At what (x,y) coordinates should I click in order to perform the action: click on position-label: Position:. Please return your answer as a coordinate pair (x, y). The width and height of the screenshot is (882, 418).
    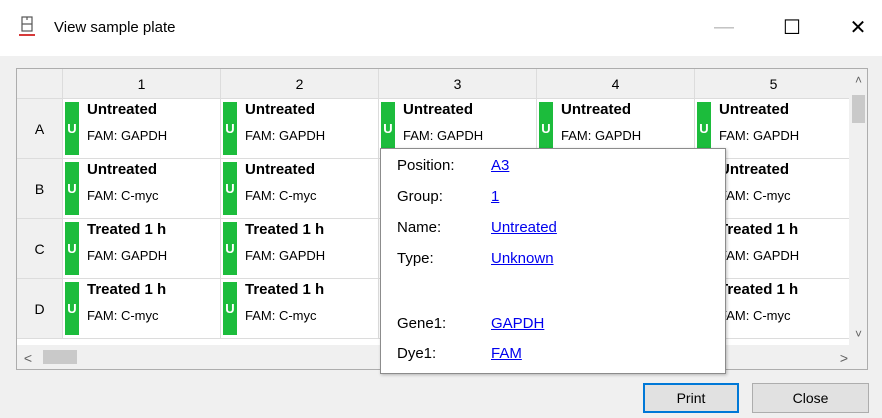
    Looking at the image, I should click on (426, 165).